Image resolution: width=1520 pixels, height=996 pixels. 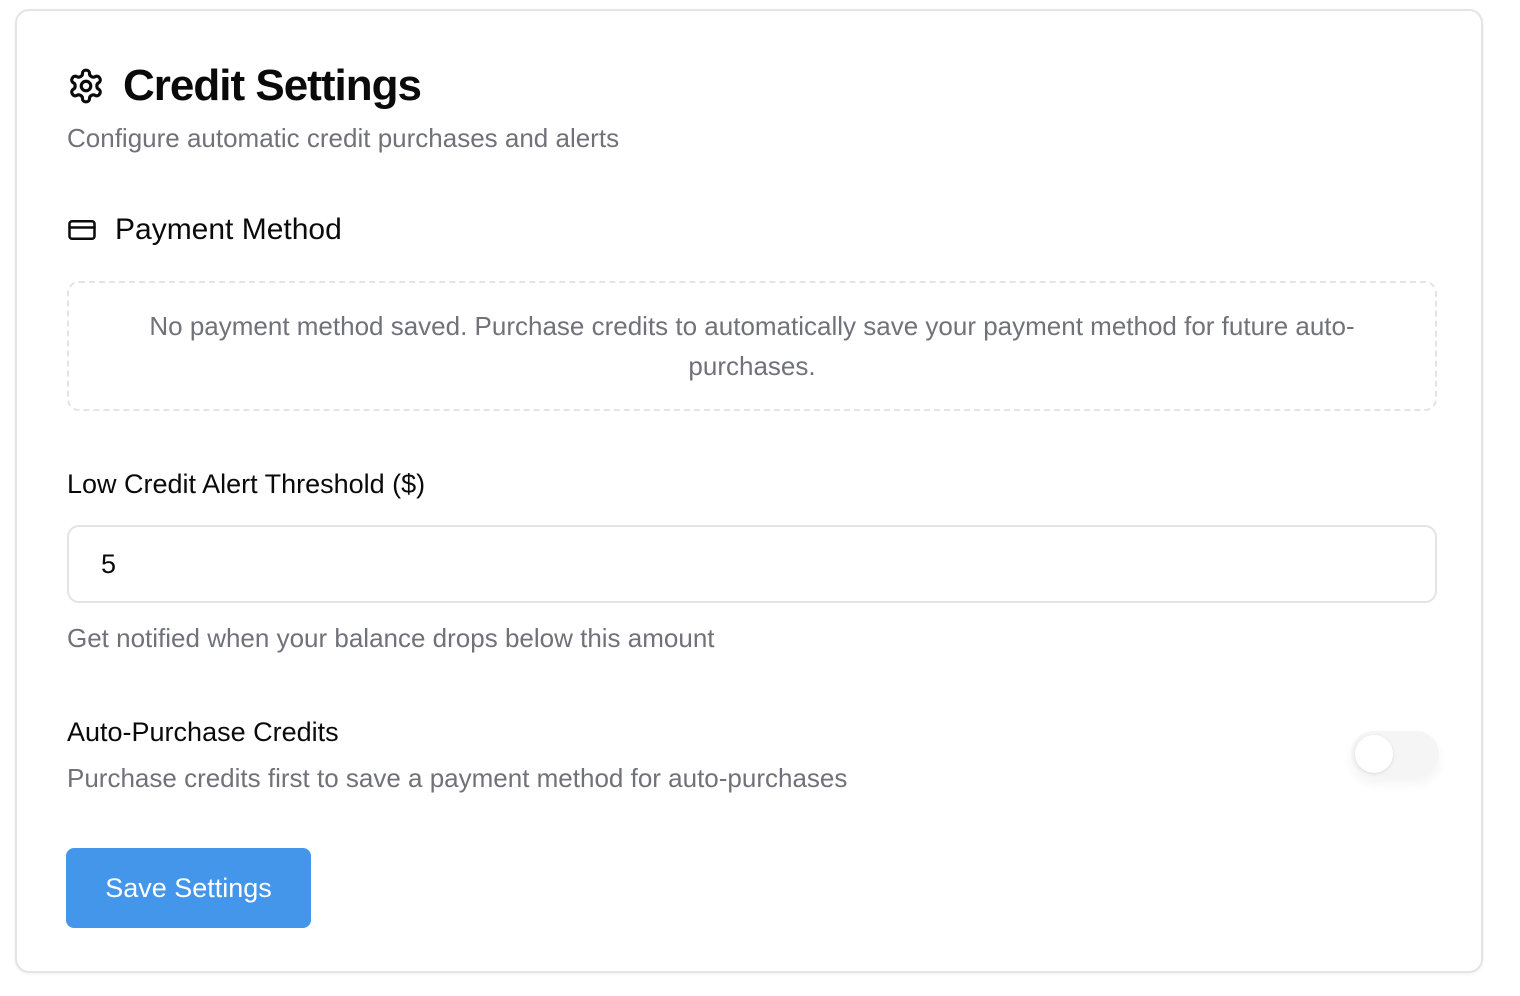 What do you see at coordinates (272, 85) in the screenshot?
I see `page-title: Credit Settings` at bounding box center [272, 85].